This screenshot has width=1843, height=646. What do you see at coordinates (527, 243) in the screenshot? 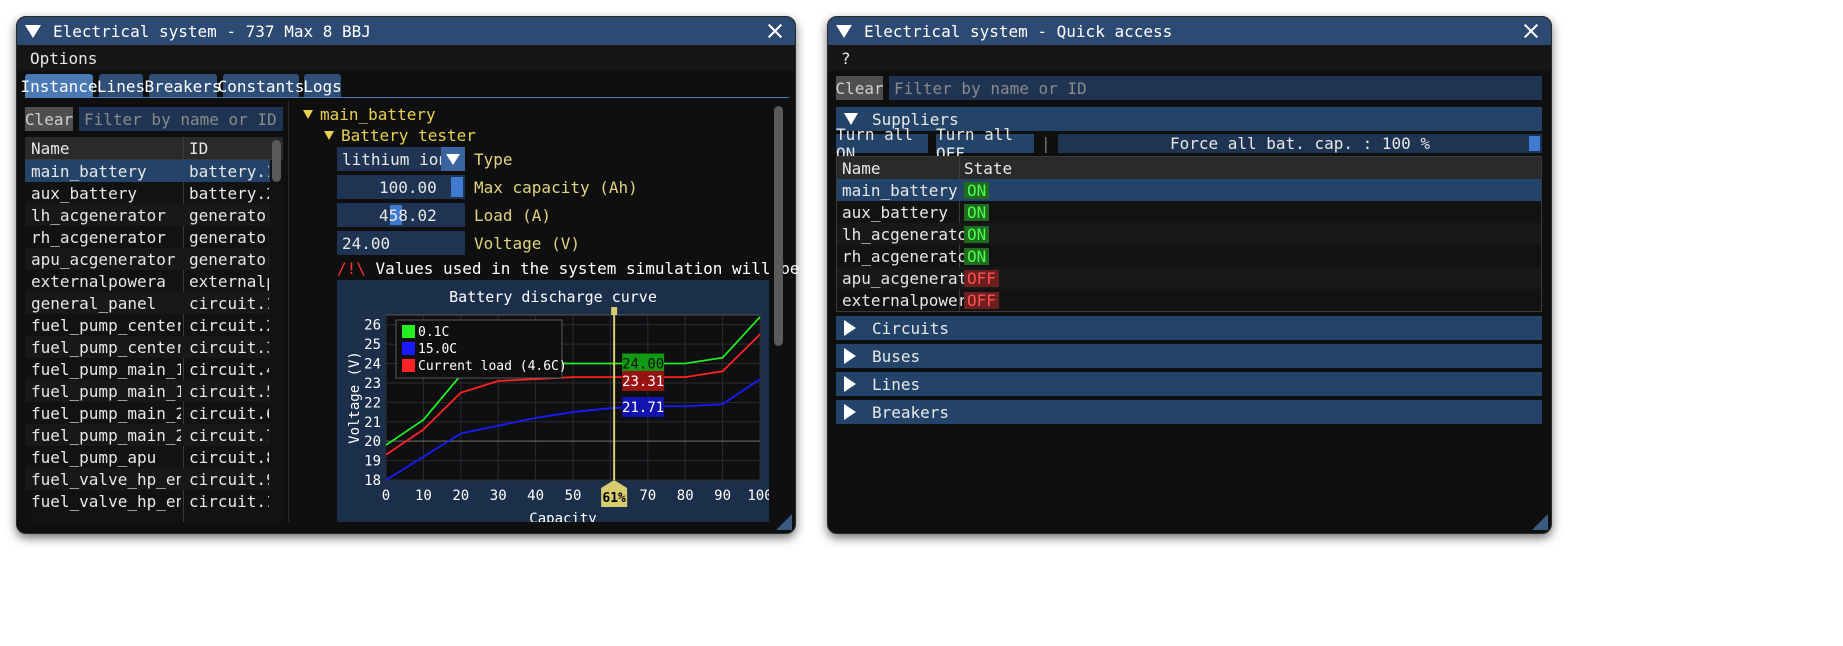
I see `voltage-label: Voltage (V)` at bounding box center [527, 243].